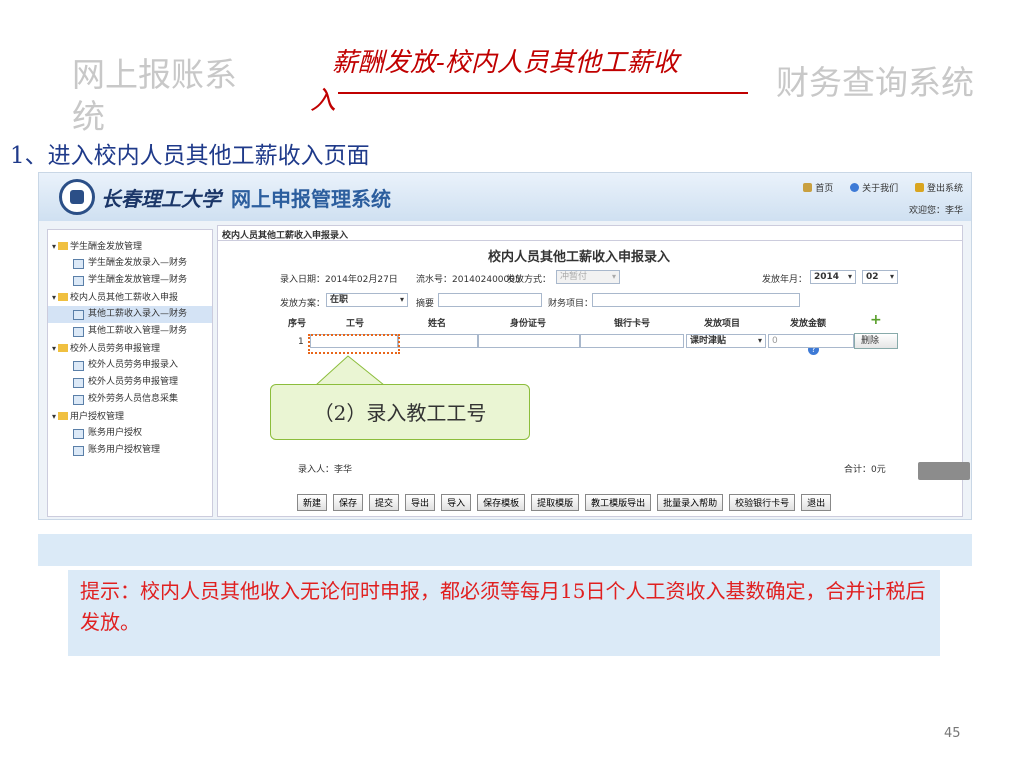 Image resolution: width=1024 pixels, height=768 pixels. Describe the element at coordinates (124, 450) in the screenshot. I see `sidebar-label: 账务用户授权管理` at that location.